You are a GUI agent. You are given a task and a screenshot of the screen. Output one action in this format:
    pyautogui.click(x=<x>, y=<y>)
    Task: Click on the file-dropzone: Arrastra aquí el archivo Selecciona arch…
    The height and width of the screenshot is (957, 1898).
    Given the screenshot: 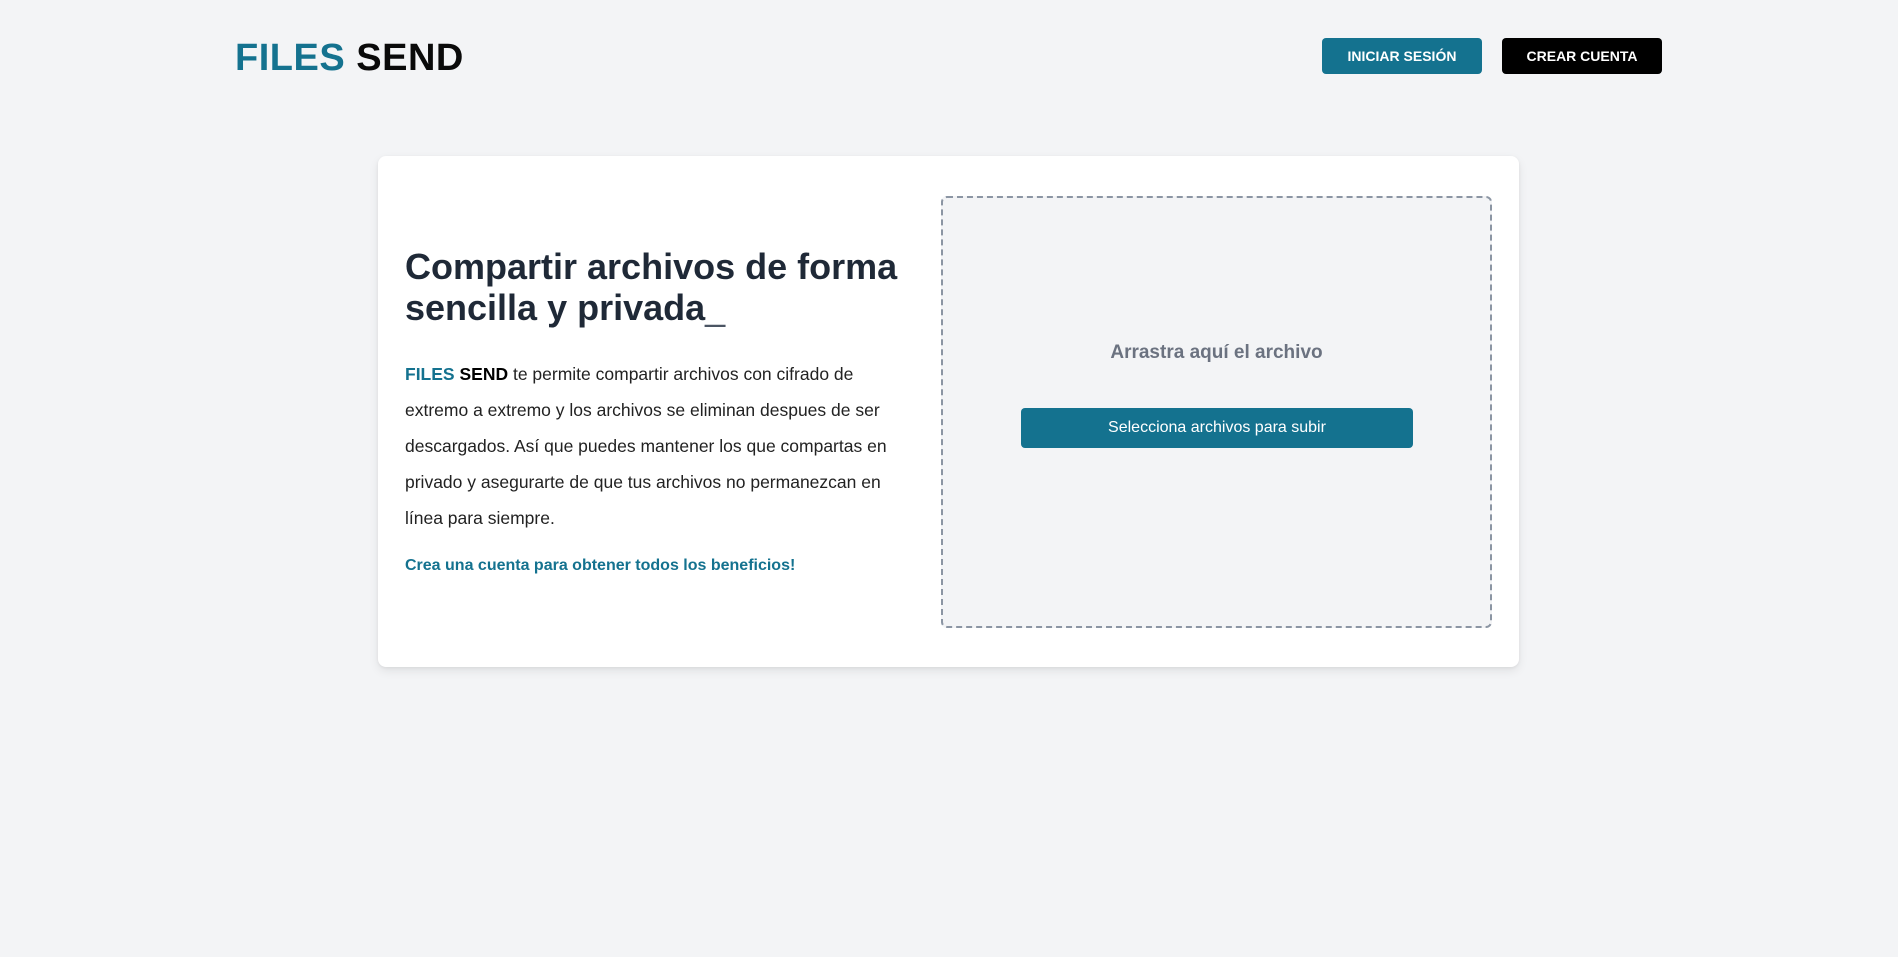 What is the action you would take?
    pyautogui.click(x=1216, y=412)
    